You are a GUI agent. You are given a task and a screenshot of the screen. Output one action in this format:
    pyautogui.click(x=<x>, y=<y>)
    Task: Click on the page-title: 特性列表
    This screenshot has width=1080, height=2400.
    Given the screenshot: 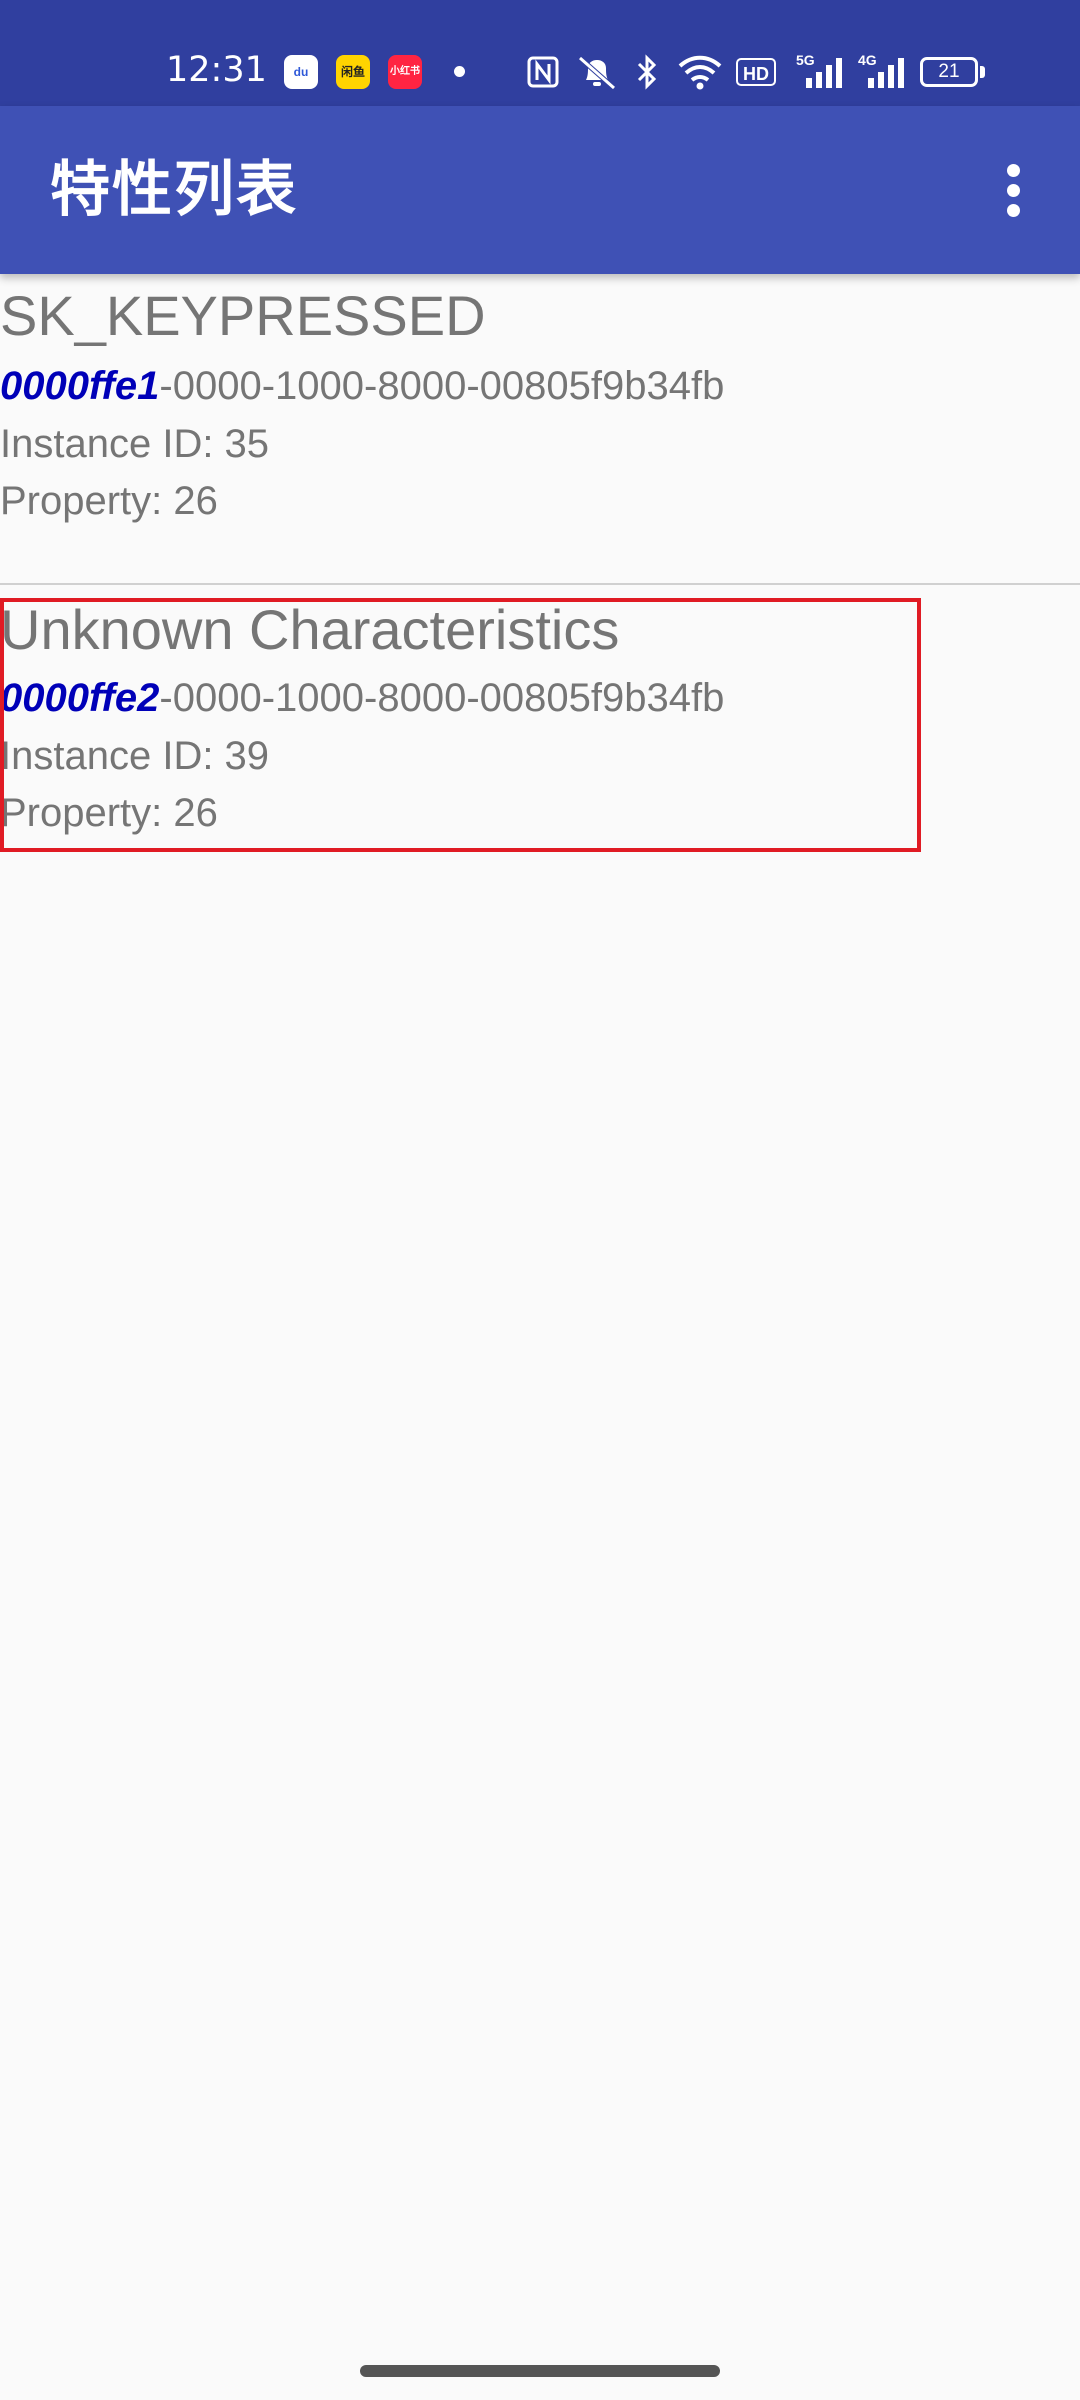 What is the action you would take?
    pyautogui.click(x=174, y=190)
    